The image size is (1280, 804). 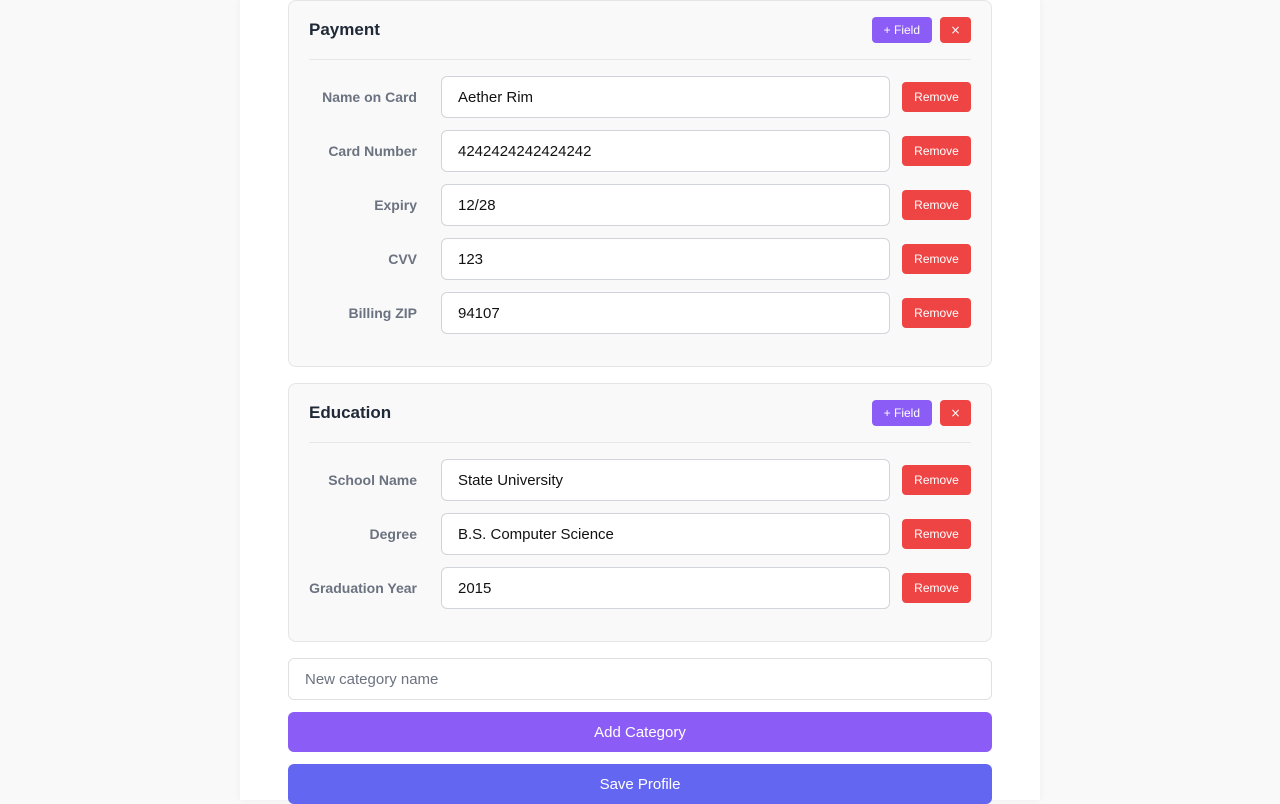 I want to click on add-category-button: Add Category, so click(x=640, y=732).